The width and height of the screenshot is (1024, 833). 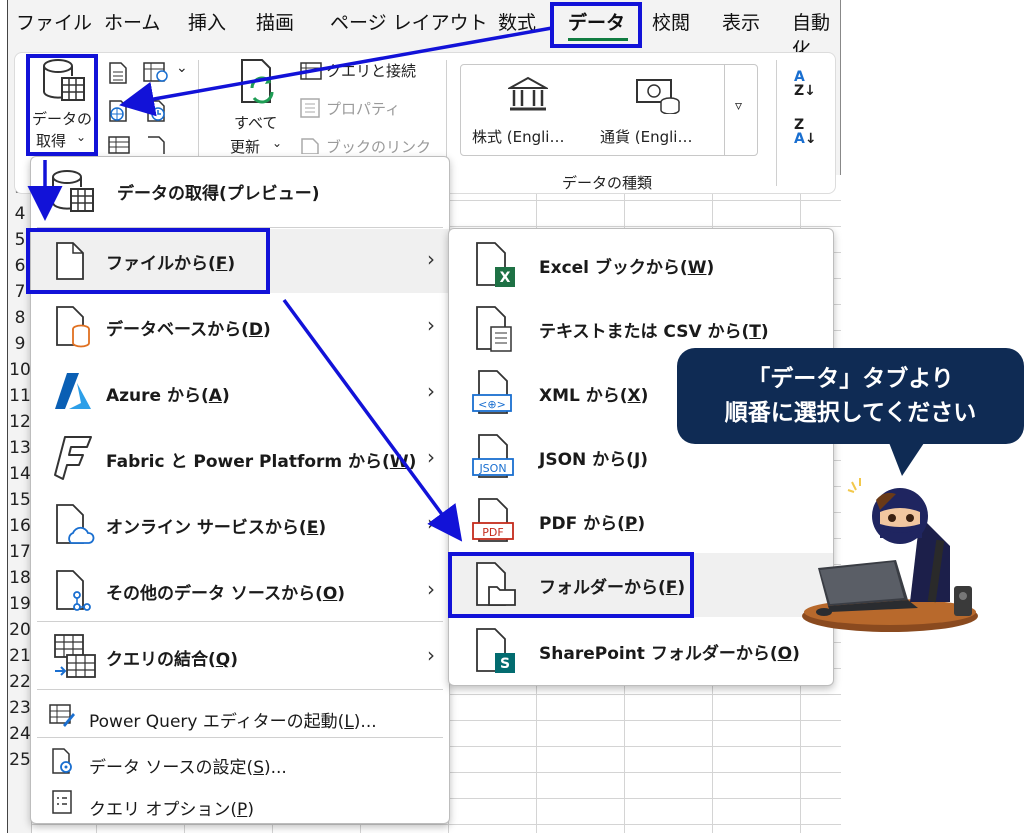 I want to click on instruction-callout: 「データ」タブより 順番に選択してください, so click(x=850, y=396).